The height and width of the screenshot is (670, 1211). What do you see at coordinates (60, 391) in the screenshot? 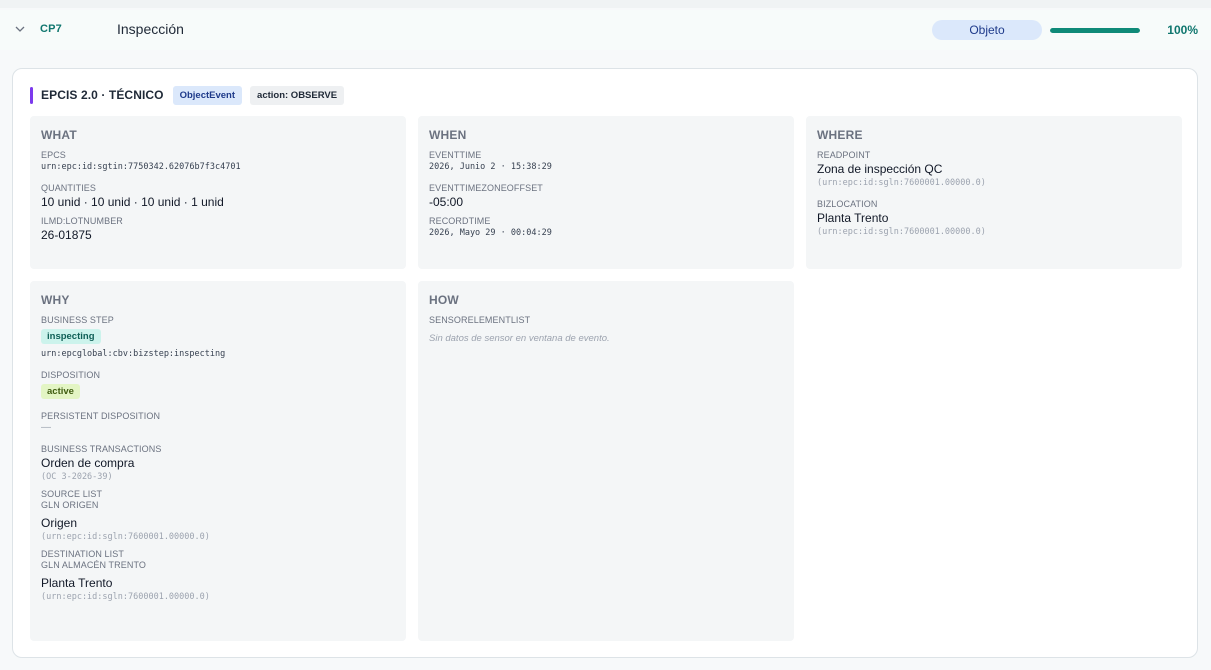
I see `disposition-badge: active` at bounding box center [60, 391].